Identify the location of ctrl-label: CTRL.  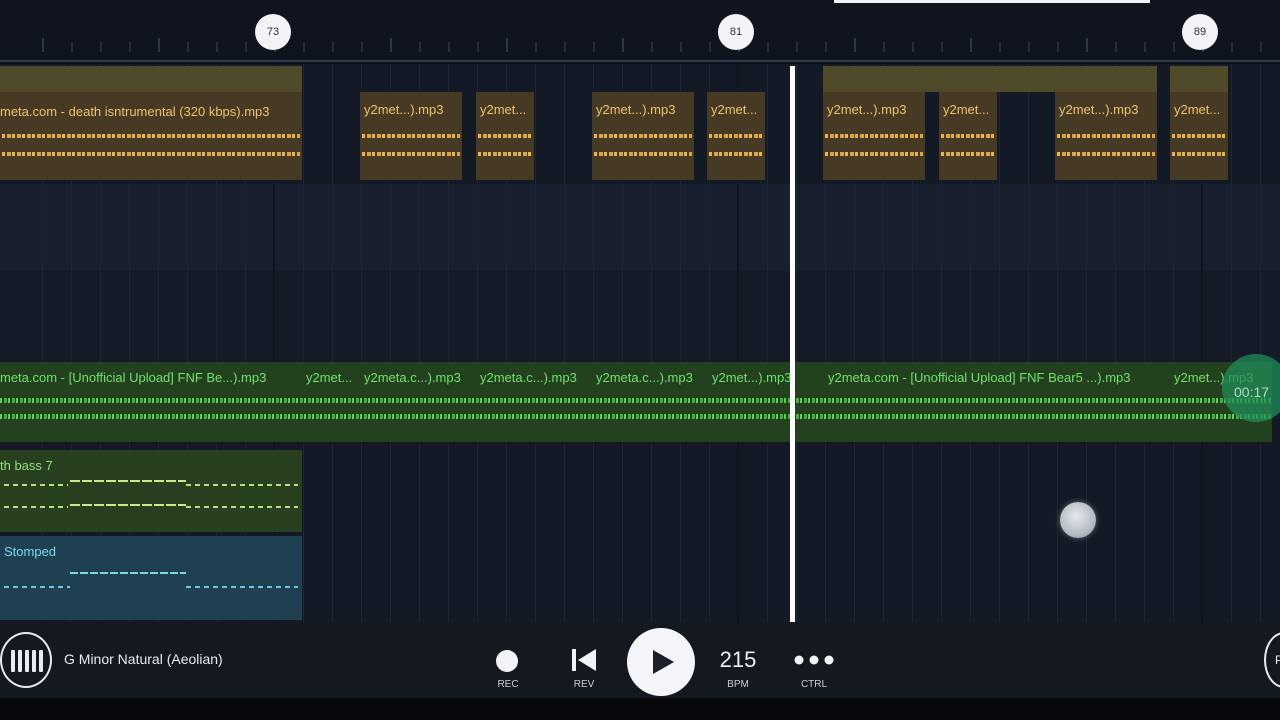
(814, 684).